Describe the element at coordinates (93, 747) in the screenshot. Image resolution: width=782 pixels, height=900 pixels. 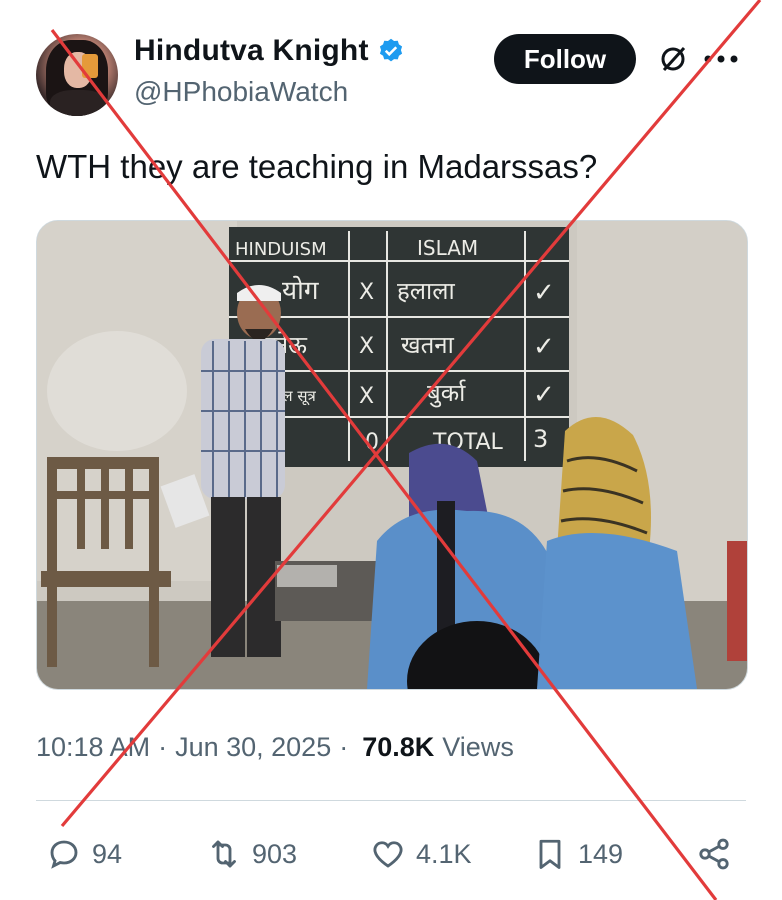
I see `tweet-time: 10:18 AM` at that location.